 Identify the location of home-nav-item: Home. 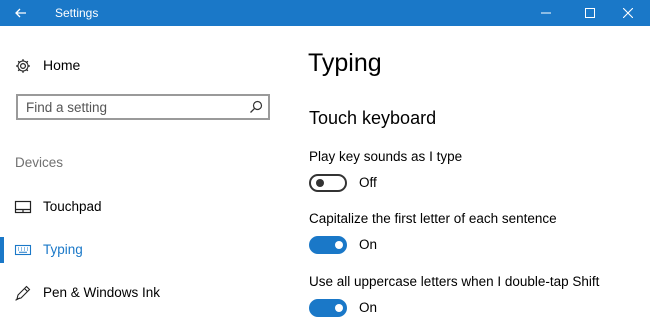
(145, 66).